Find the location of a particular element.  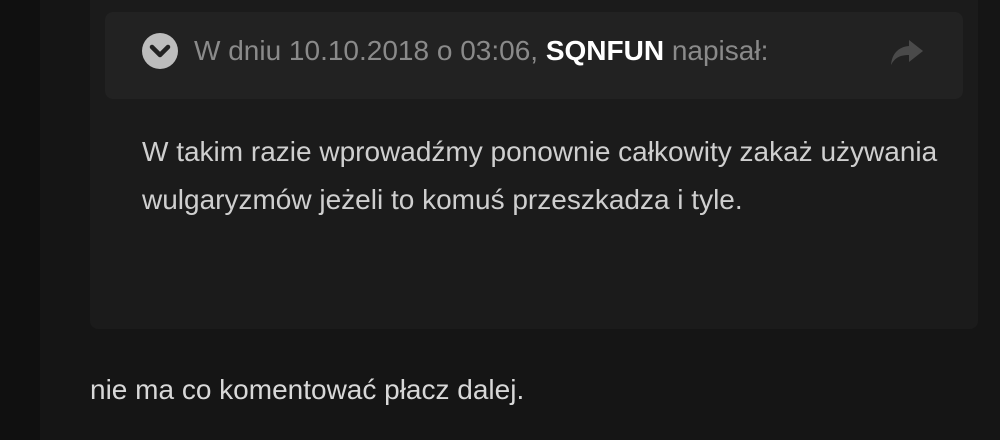

collapse-toggle-button is located at coordinates (160, 51).